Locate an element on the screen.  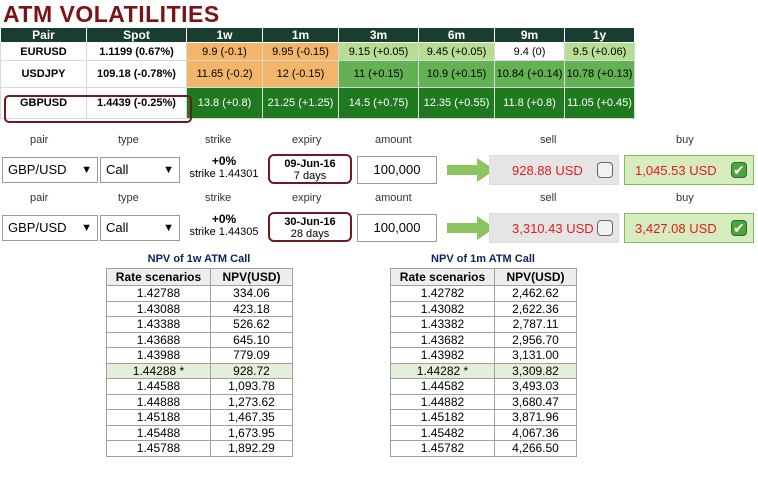
amount-input-2: 100,000 is located at coordinates (397, 228).